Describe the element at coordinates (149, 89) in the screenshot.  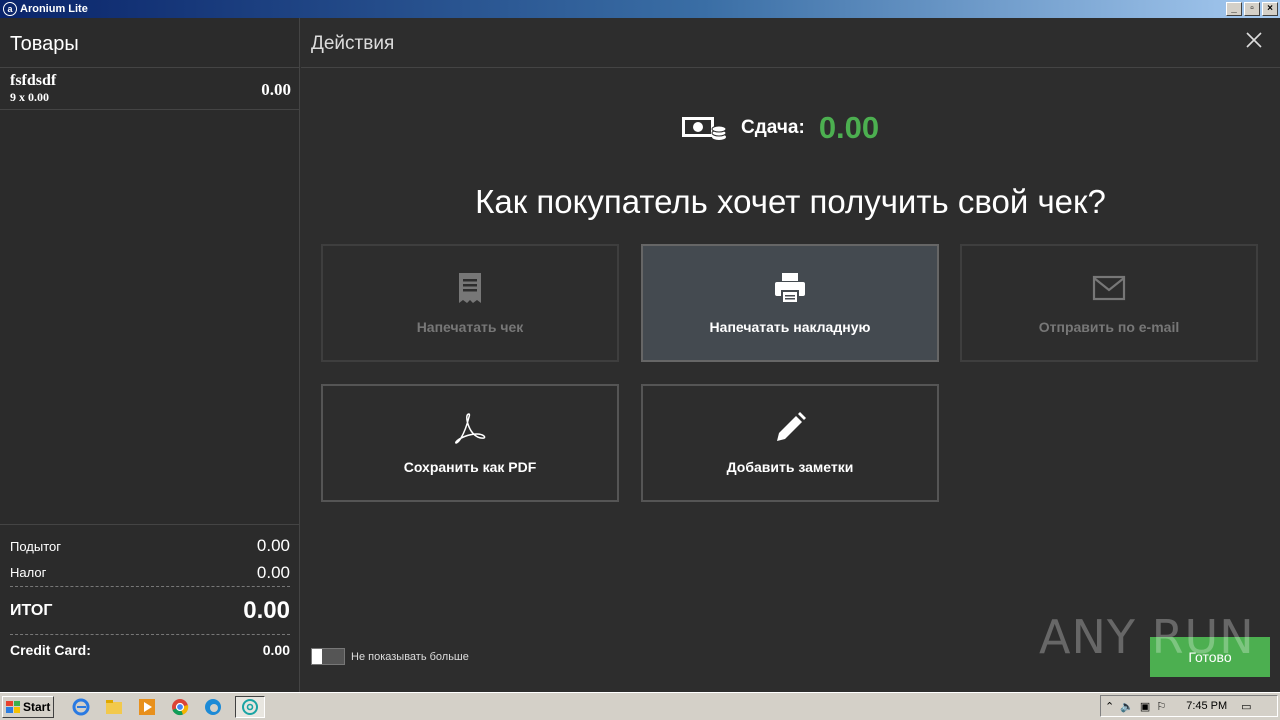
I see `cart-item: fsfdsdf 9 x 0.00 0.00` at that location.